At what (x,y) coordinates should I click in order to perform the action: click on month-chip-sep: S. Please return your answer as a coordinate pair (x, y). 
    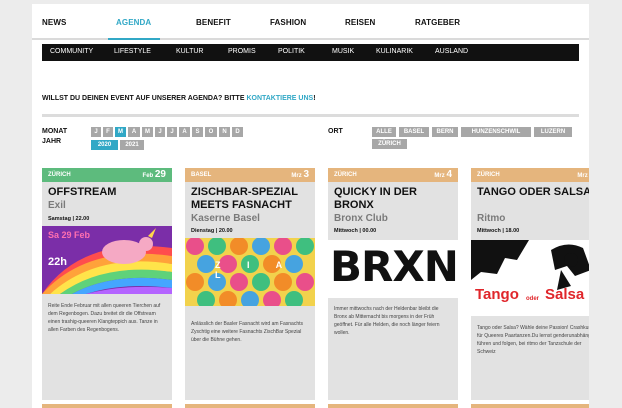
    Looking at the image, I should click on (197, 132).